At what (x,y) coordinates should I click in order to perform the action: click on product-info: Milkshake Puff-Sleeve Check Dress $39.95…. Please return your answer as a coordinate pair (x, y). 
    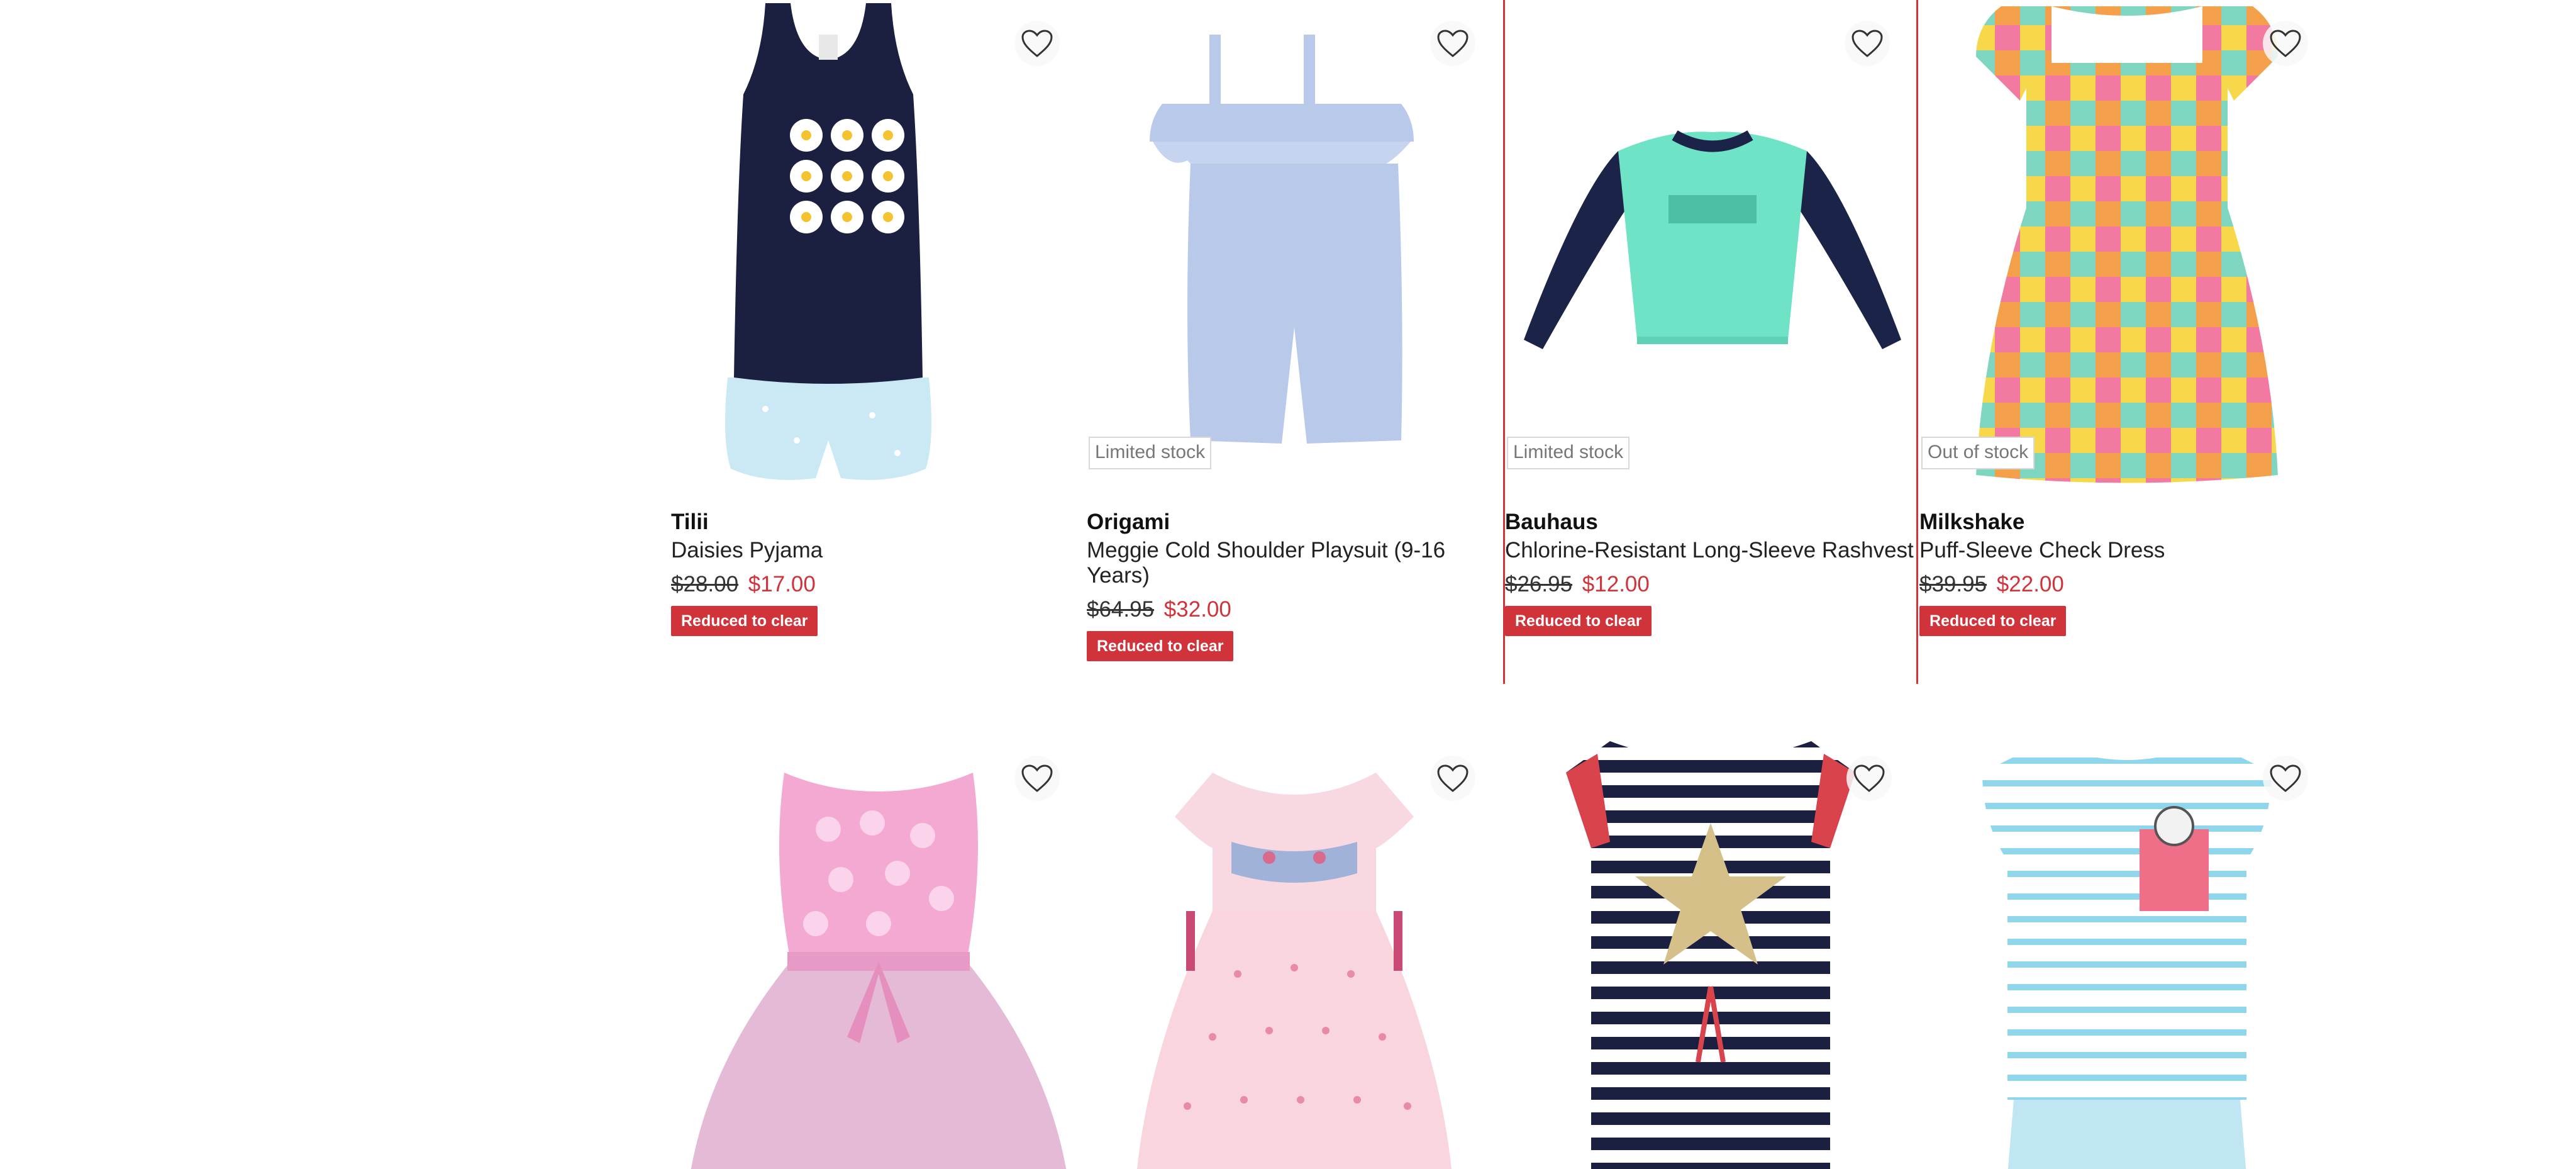
    Looking at the image, I should click on (2126, 572).